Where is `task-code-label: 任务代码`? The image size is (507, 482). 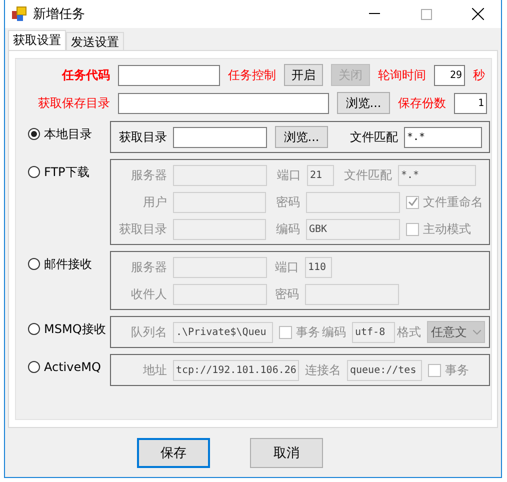 task-code-label: 任务代码 is located at coordinates (86, 75).